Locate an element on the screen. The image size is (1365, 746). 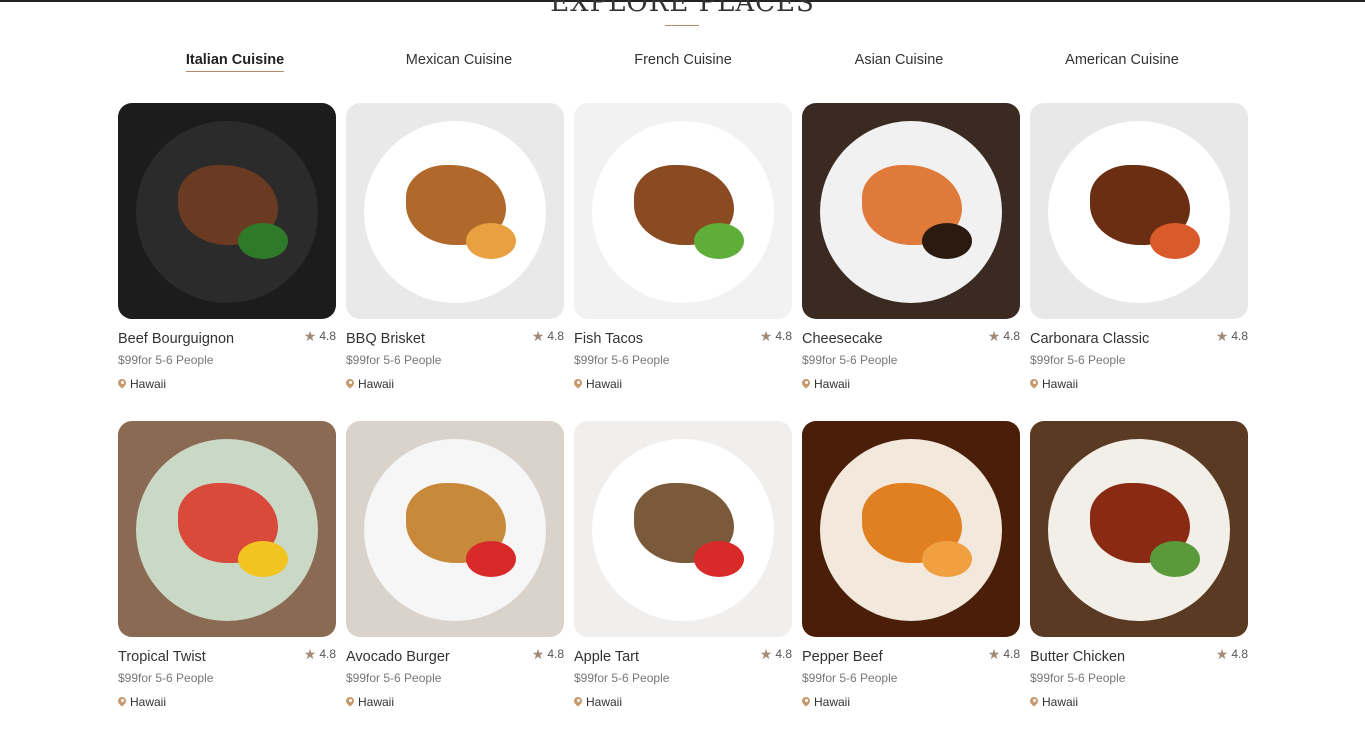
food-card: Fish Tacos ★ 4.8 $99for 5-6 People Hawaii is located at coordinates (683, 253).